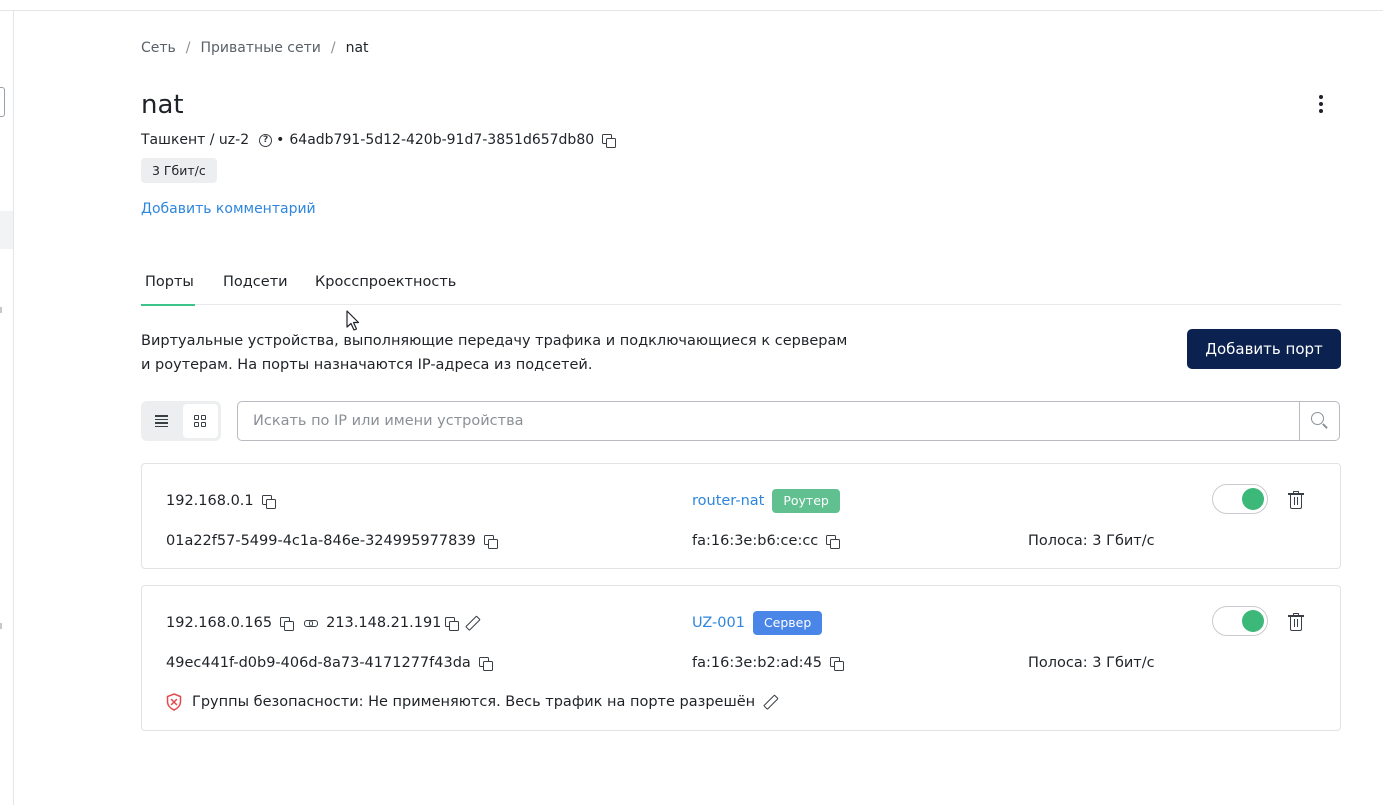  What do you see at coordinates (311, 623) in the screenshot?
I see `link-icon` at bounding box center [311, 623].